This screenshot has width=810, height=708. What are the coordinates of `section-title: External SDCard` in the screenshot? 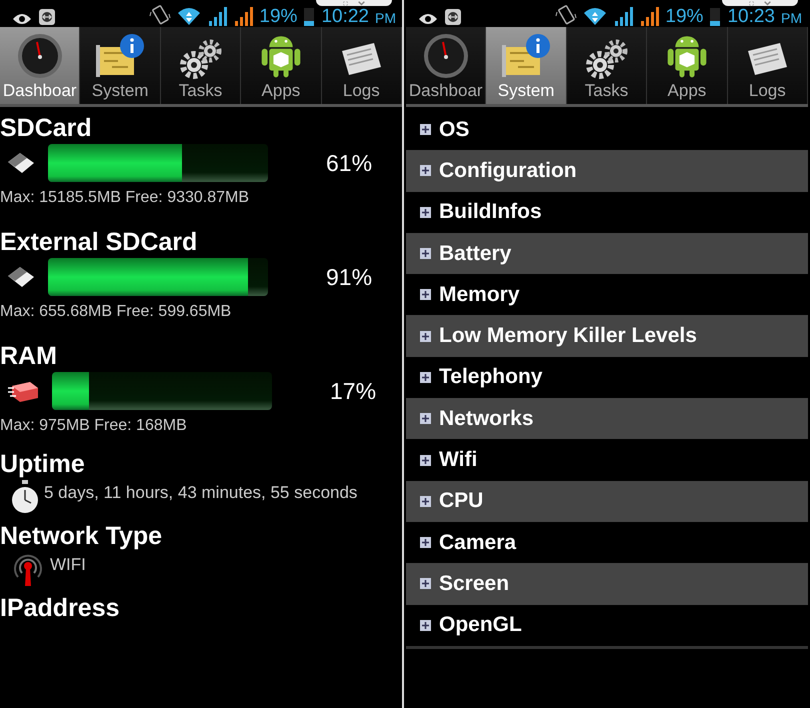 It's located at (99, 242).